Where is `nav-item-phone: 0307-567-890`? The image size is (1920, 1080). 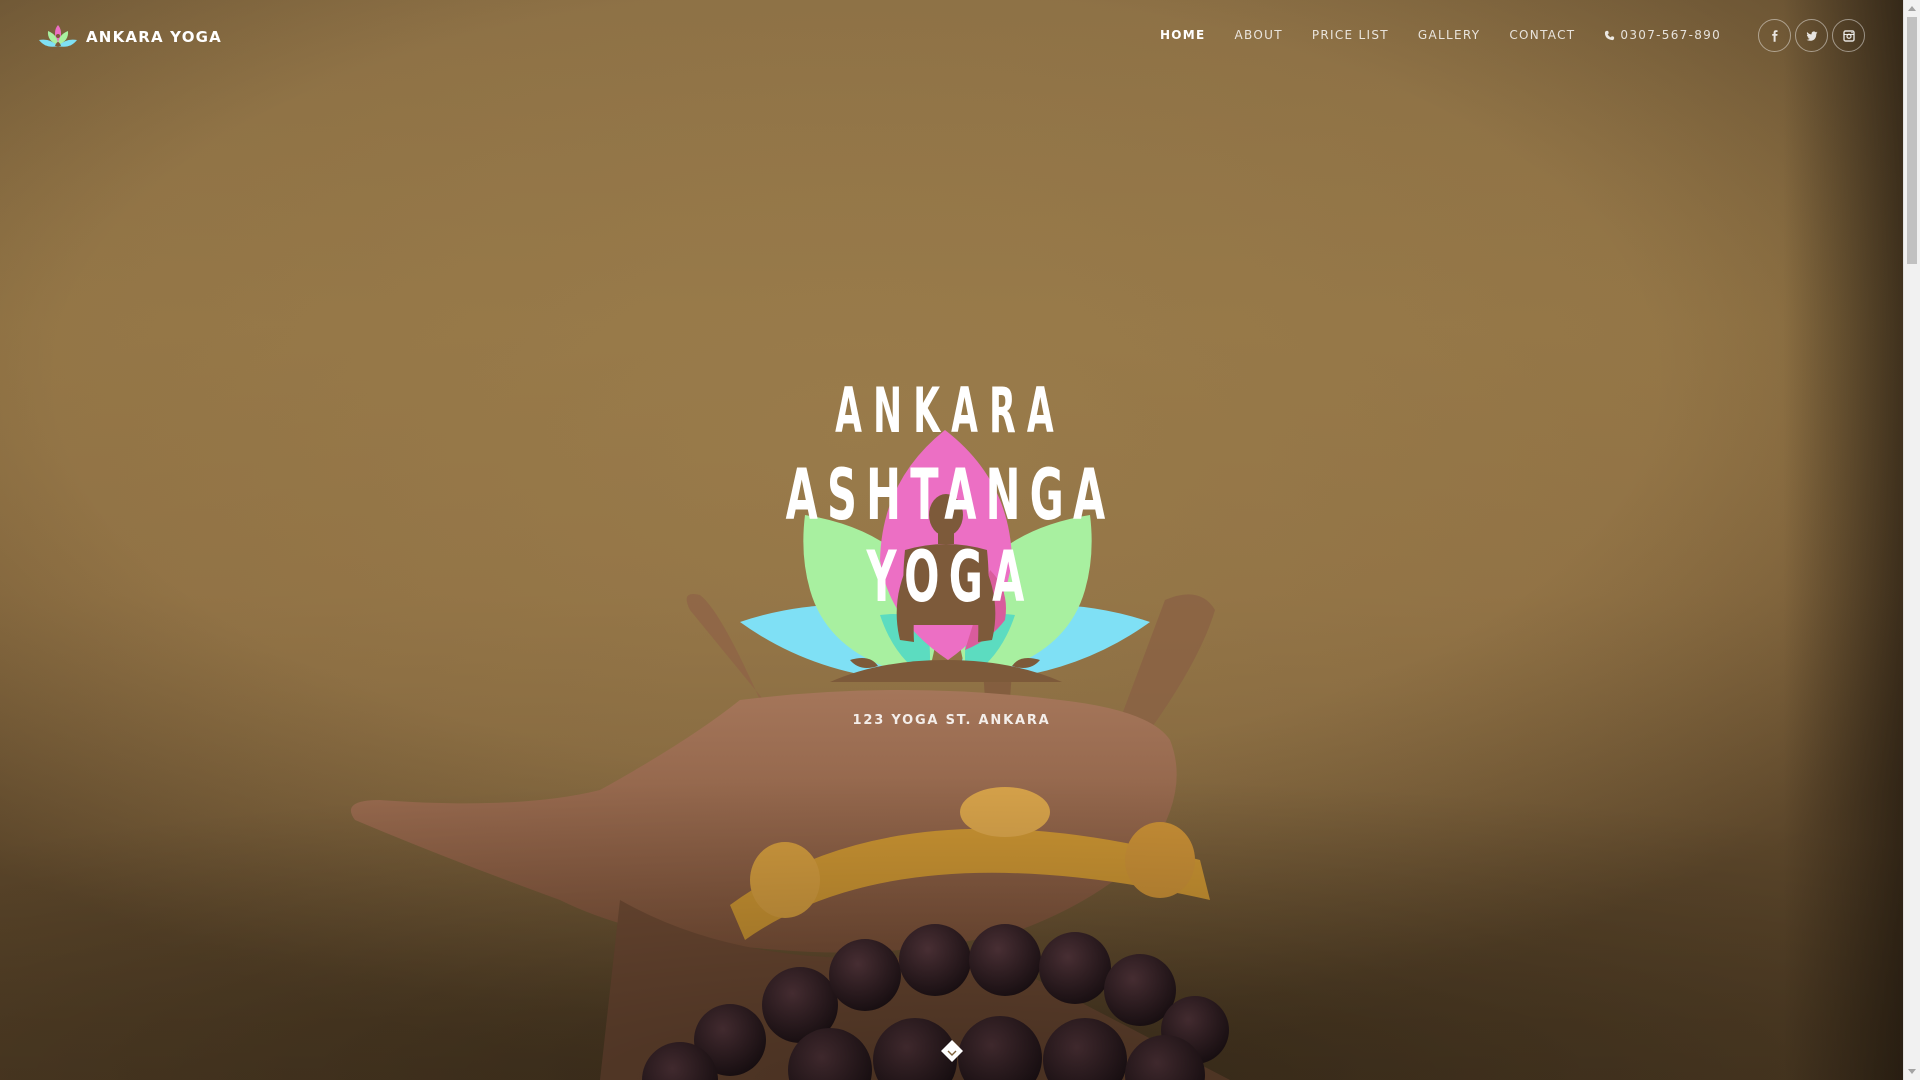
nav-item-phone: 0307-567-890 is located at coordinates (1662, 35).